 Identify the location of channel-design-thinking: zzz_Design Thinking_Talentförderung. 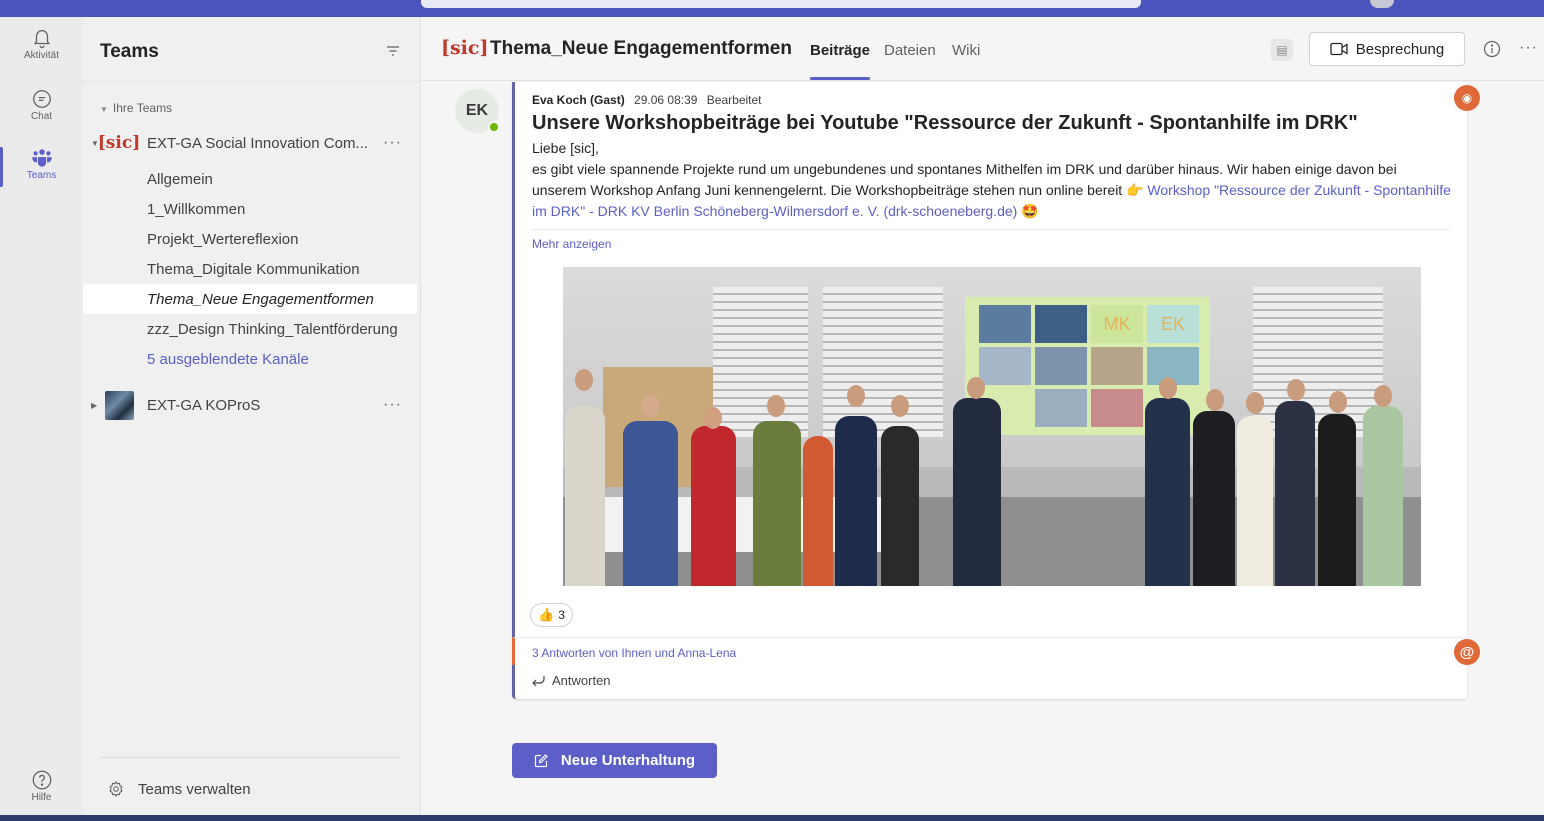
(250, 329).